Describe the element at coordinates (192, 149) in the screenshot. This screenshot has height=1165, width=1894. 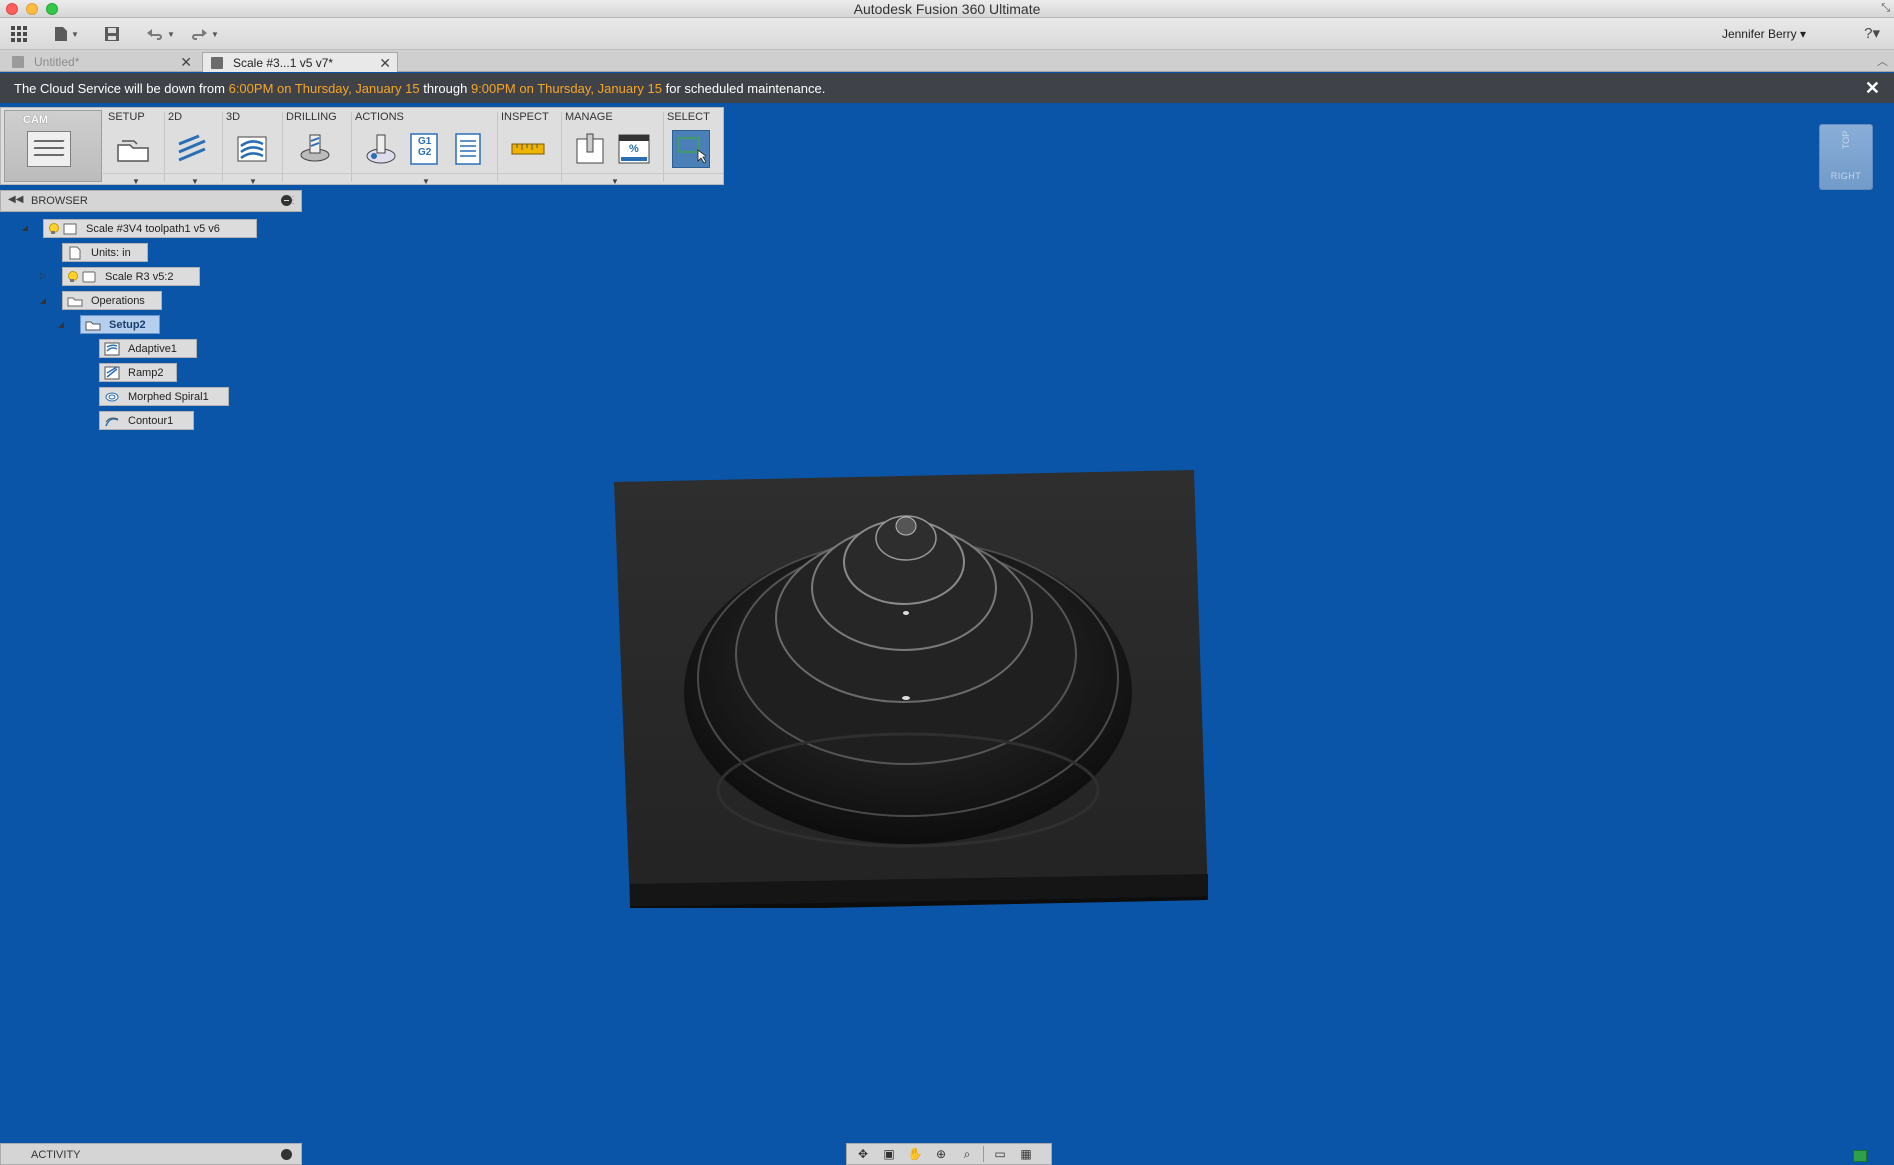
I see `2d-toolpath-button` at that location.